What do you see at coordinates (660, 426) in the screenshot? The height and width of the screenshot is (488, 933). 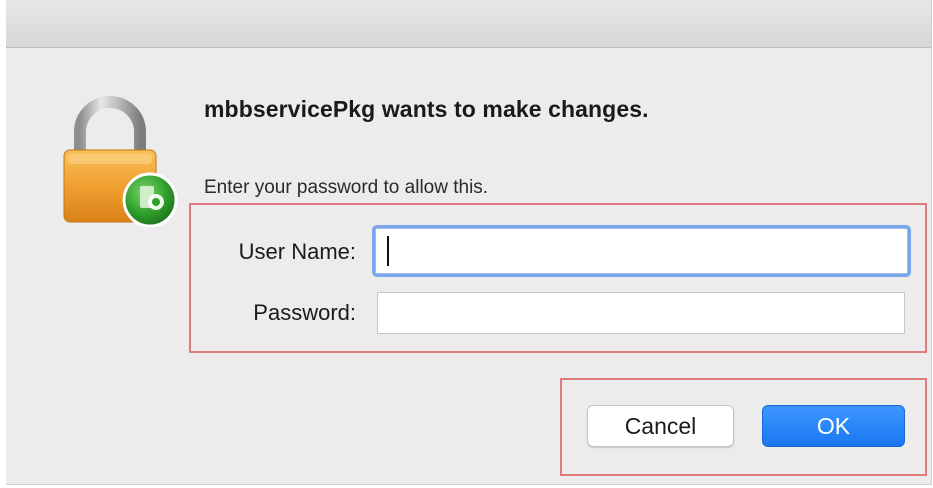 I see `cancel-button: Cancel` at bounding box center [660, 426].